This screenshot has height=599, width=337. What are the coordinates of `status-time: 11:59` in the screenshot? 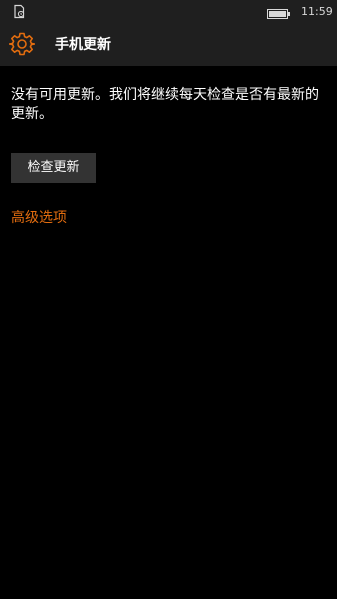 It's located at (317, 11).